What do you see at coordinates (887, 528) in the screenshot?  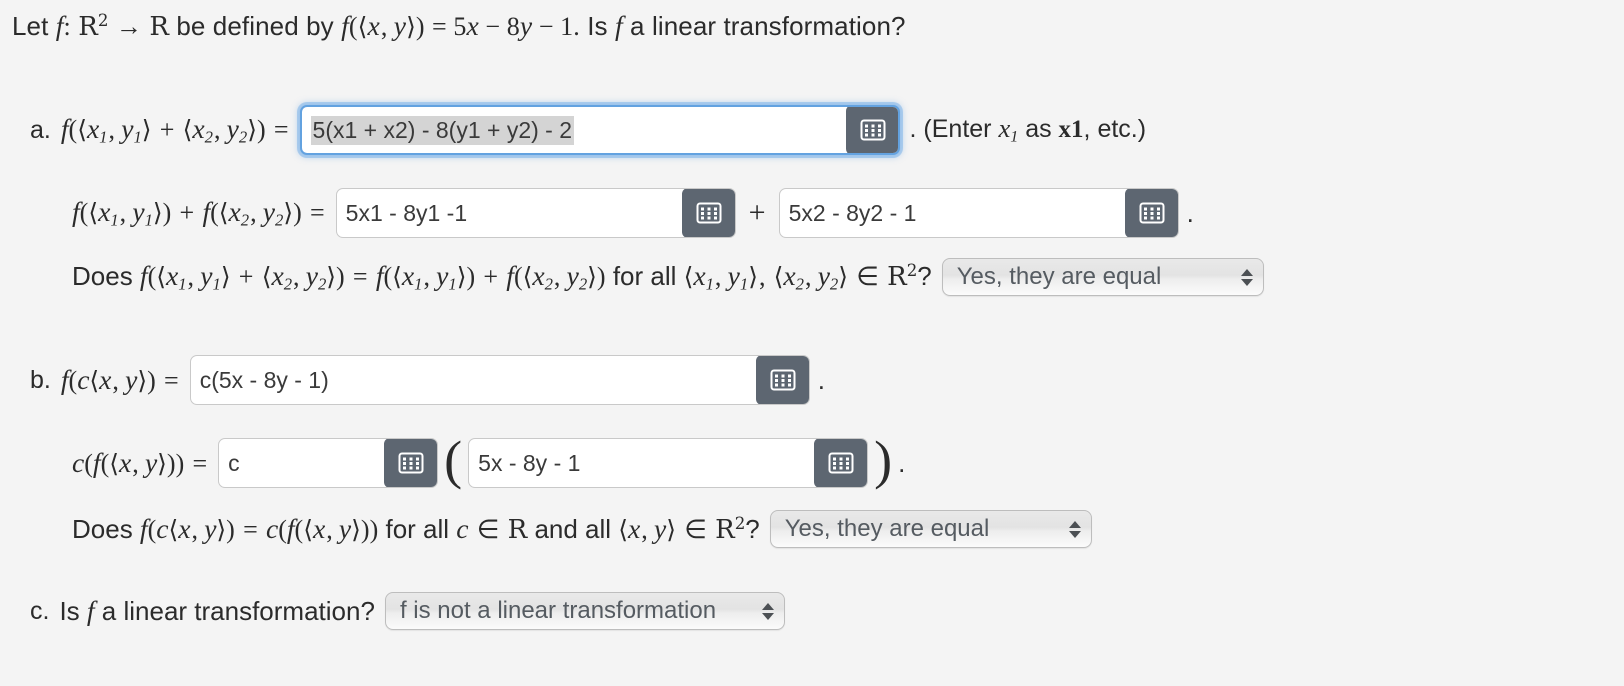 I see `part-b-equality-select-value: Yes, they are equal` at bounding box center [887, 528].